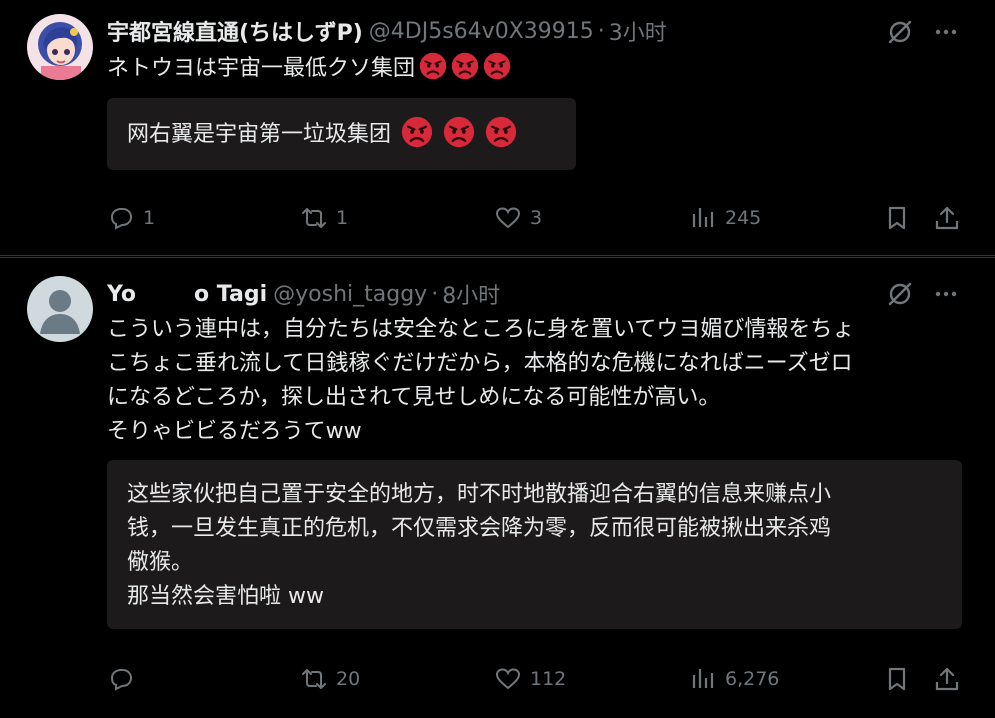 Image resolution: width=995 pixels, height=718 pixels. What do you see at coordinates (259, 134) in the screenshot?
I see `translation-text: 网右翼是宇宙第一垃圾集团` at bounding box center [259, 134].